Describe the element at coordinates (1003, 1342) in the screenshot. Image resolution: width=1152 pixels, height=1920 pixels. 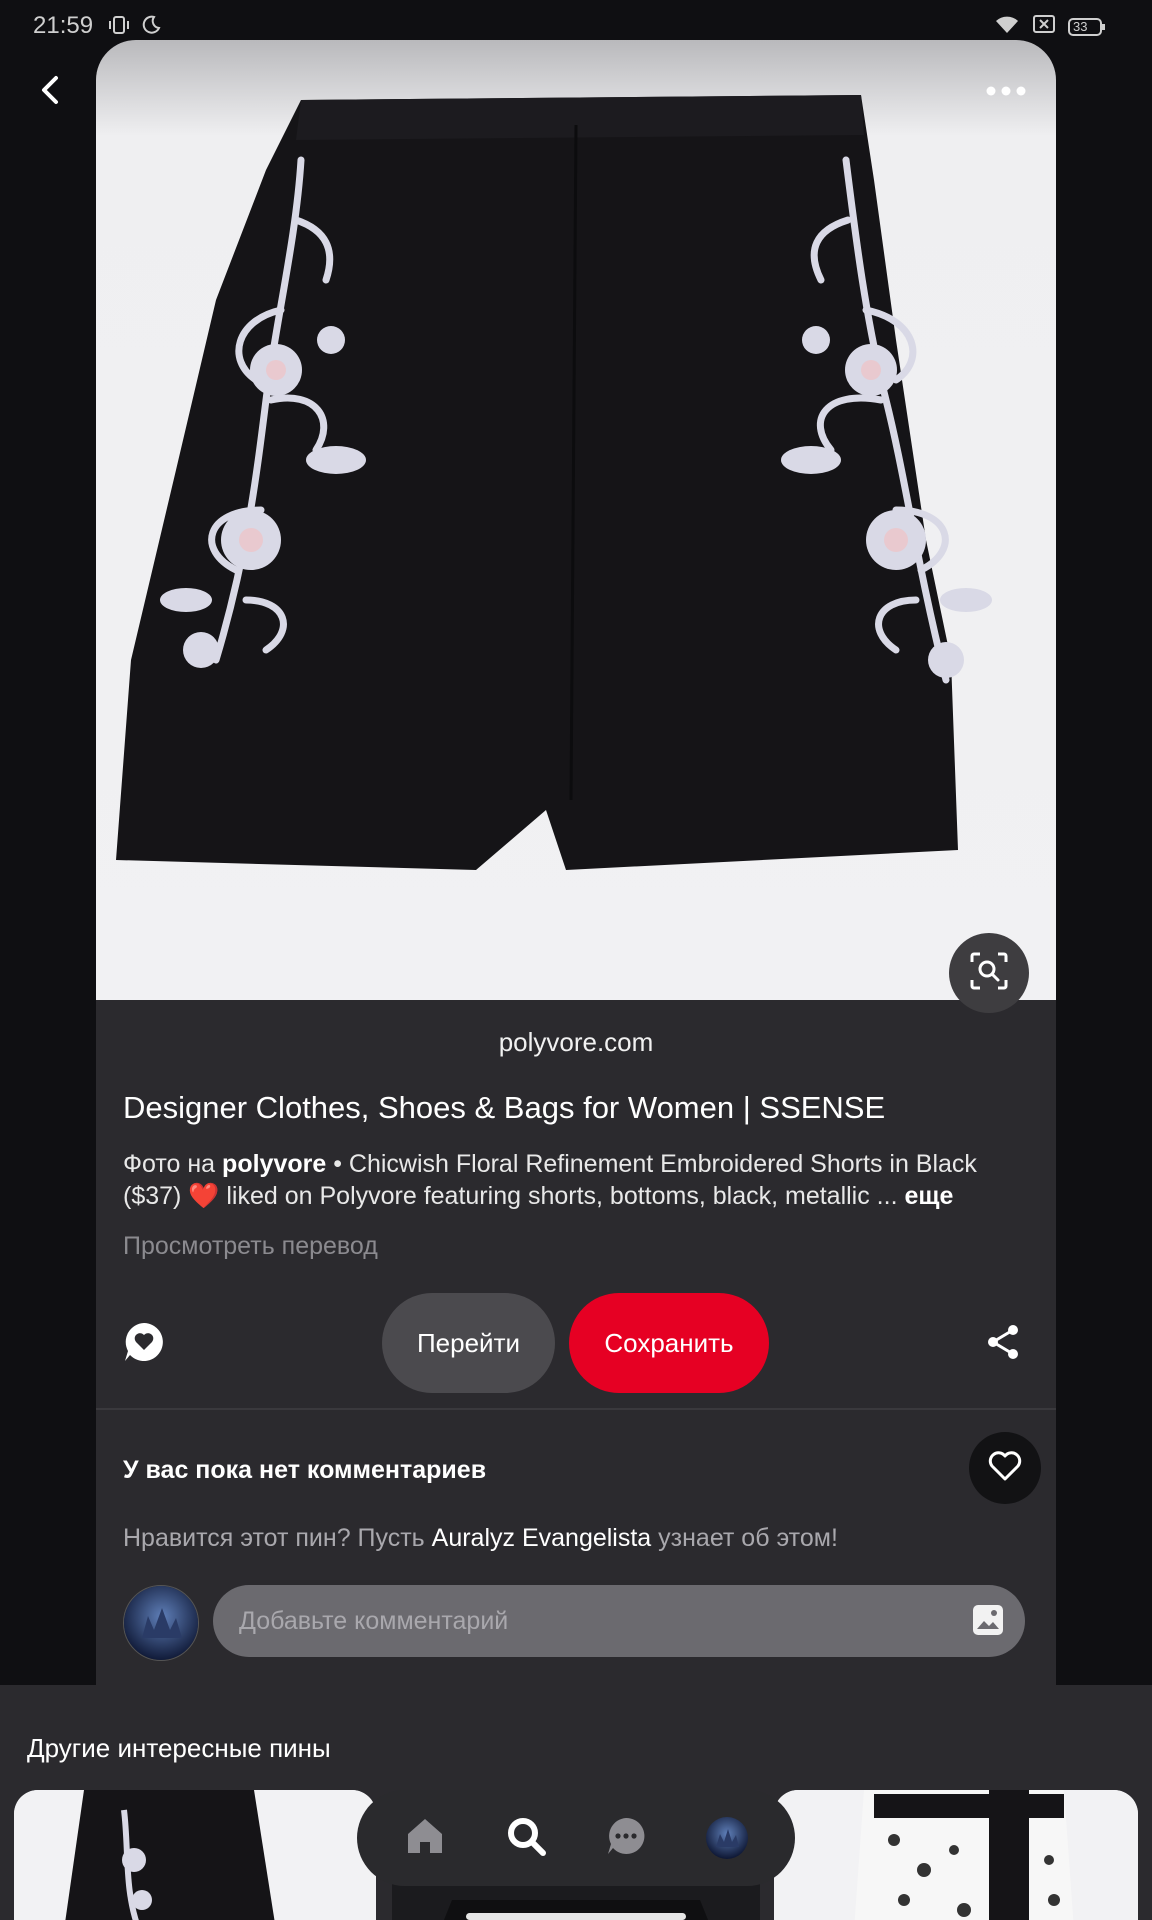
I see `share-button` at that location.